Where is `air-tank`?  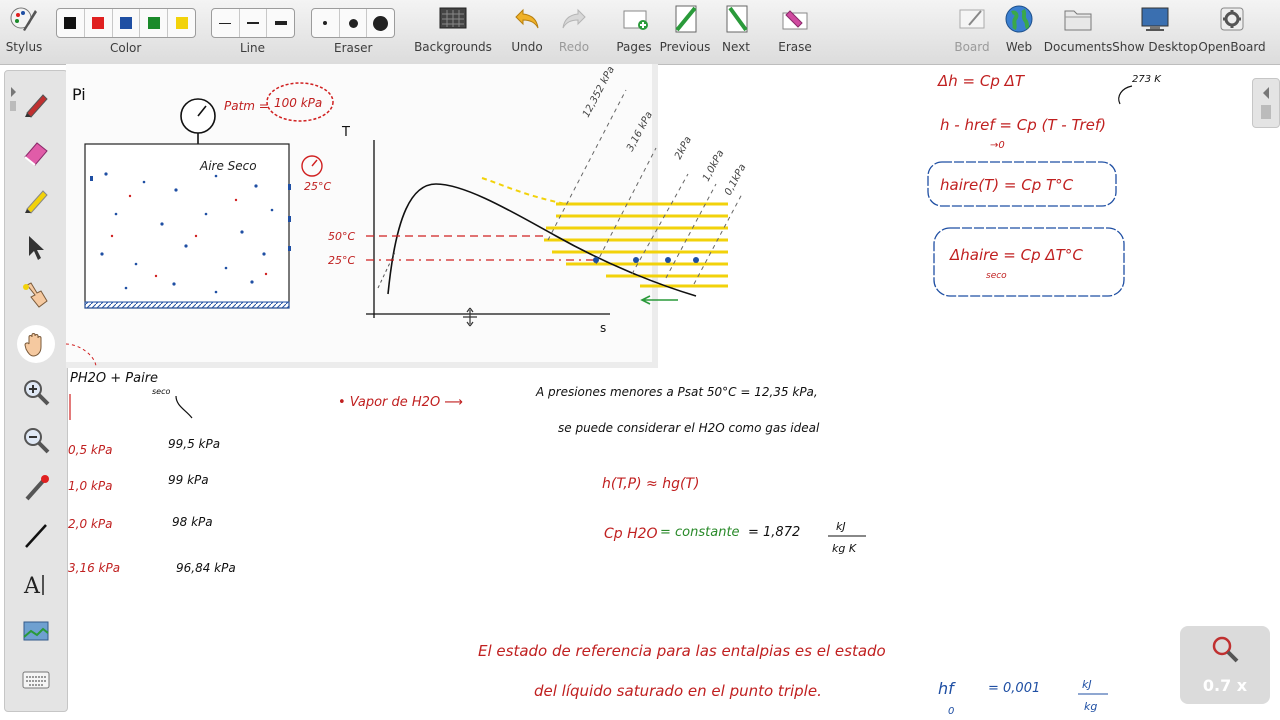
air-tank is located at coordinates (187, 226).